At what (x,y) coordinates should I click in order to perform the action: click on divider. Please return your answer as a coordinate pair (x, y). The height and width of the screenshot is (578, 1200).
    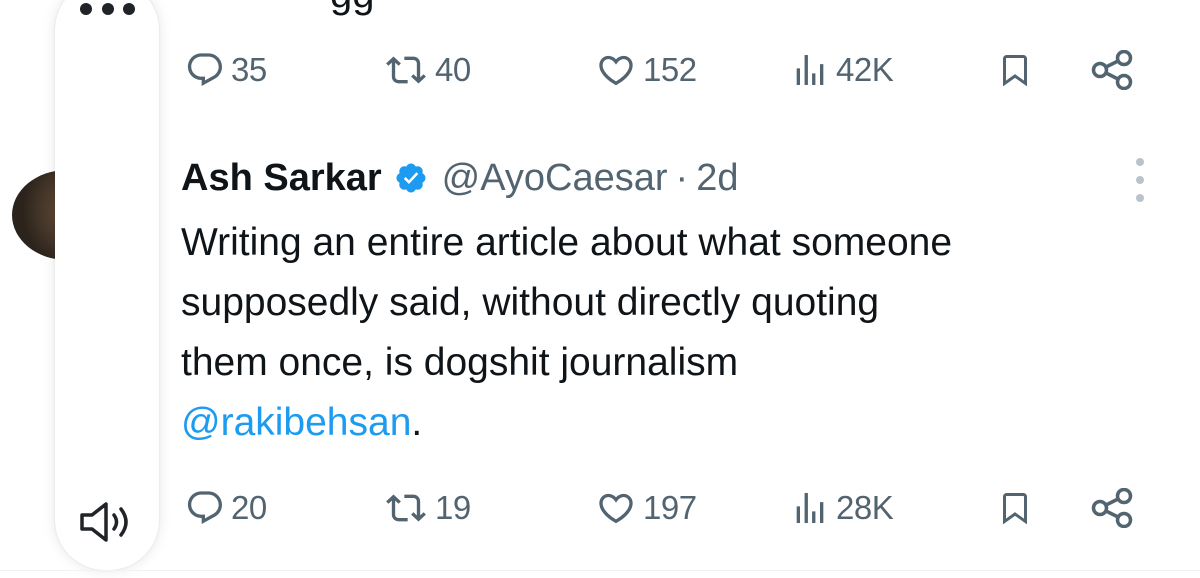
    Looking at the image, I should click on (600, 570).